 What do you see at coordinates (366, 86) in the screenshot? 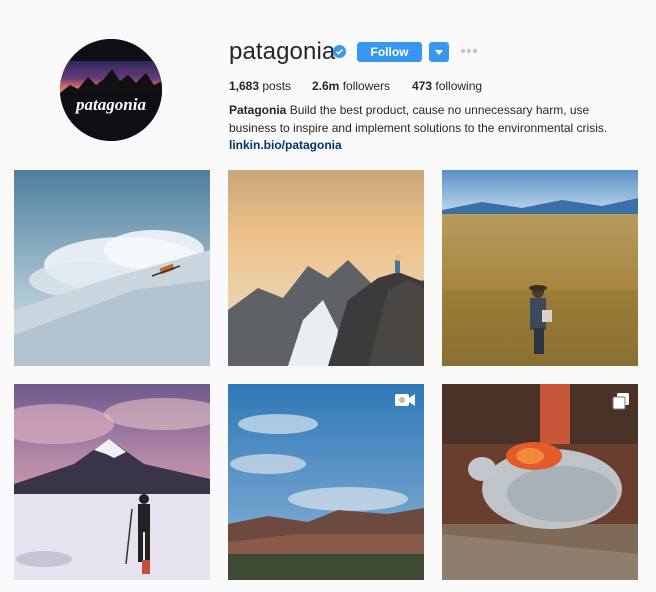
I see `followers-label: followers` at bounding box center [366, 86].